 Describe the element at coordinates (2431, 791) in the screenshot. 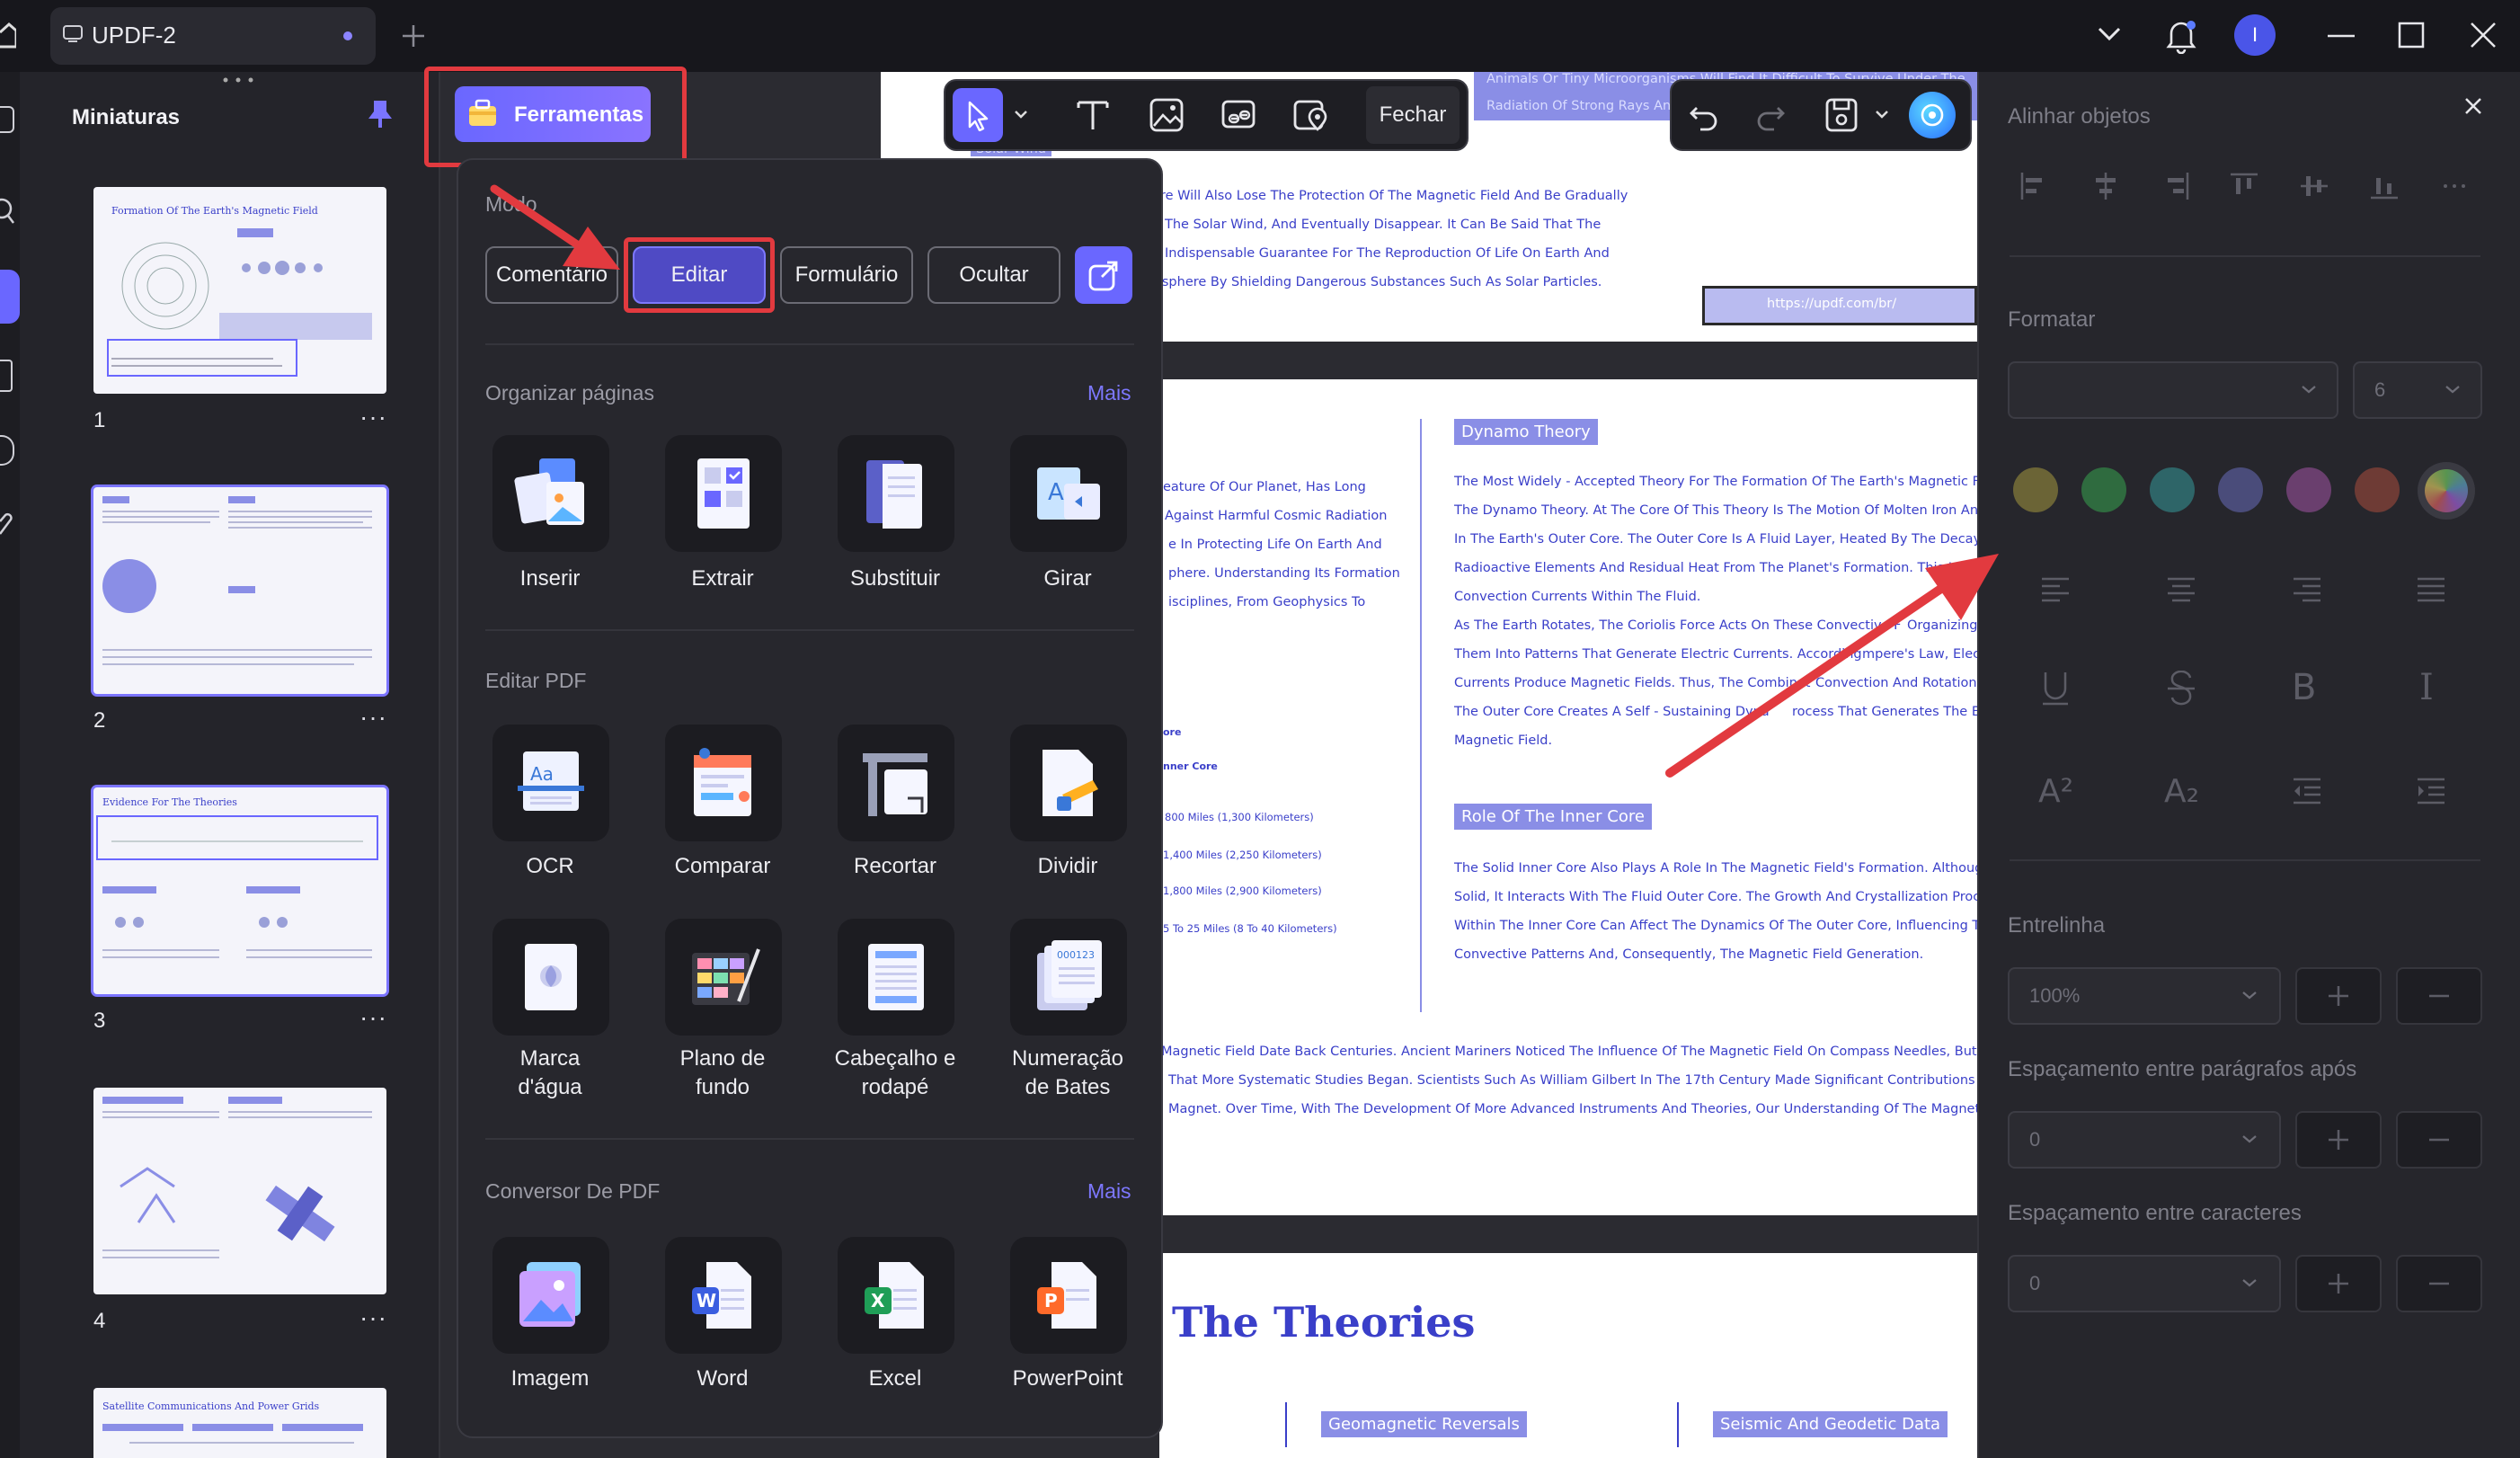

I see `indent-icon` at that location.